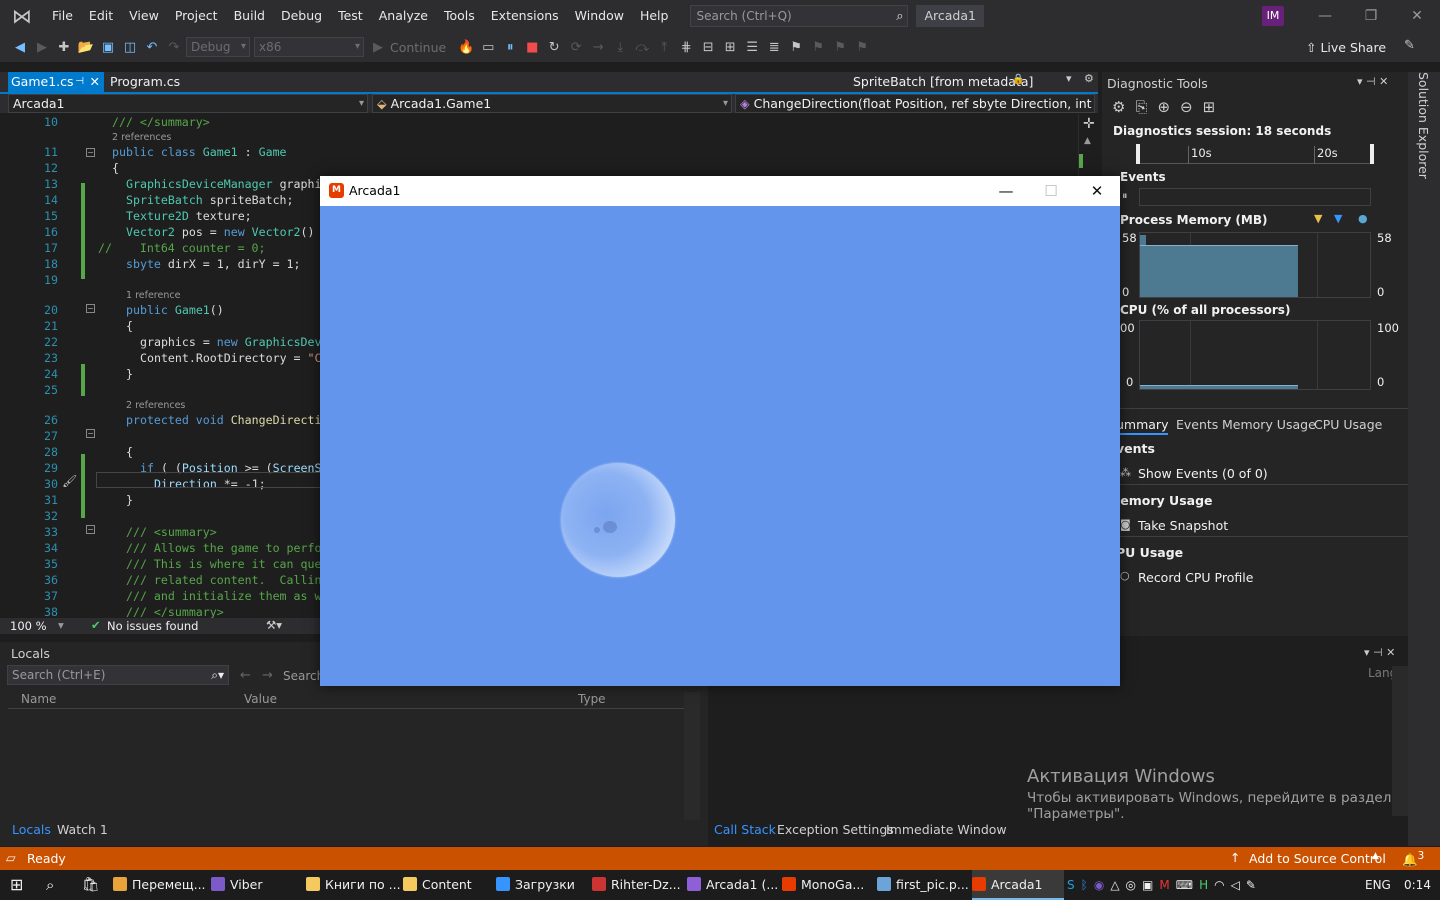 Image resolution: width=1440 pixels, height=900 pixels. What do you see at coordinates (61, 625) in the screenshot?
I see `zoom-dropdown-icon: ▾` at bounding box center [61, 625].